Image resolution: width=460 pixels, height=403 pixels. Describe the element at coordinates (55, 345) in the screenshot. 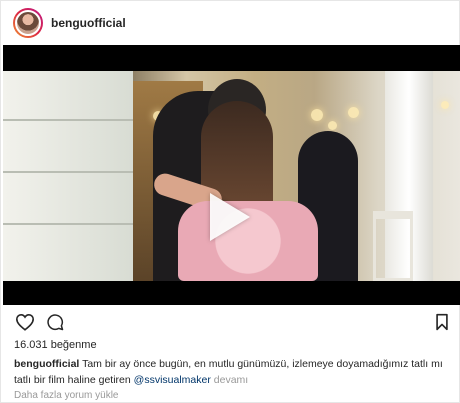

I see `like-count: 16.031 beğenme` at that location.